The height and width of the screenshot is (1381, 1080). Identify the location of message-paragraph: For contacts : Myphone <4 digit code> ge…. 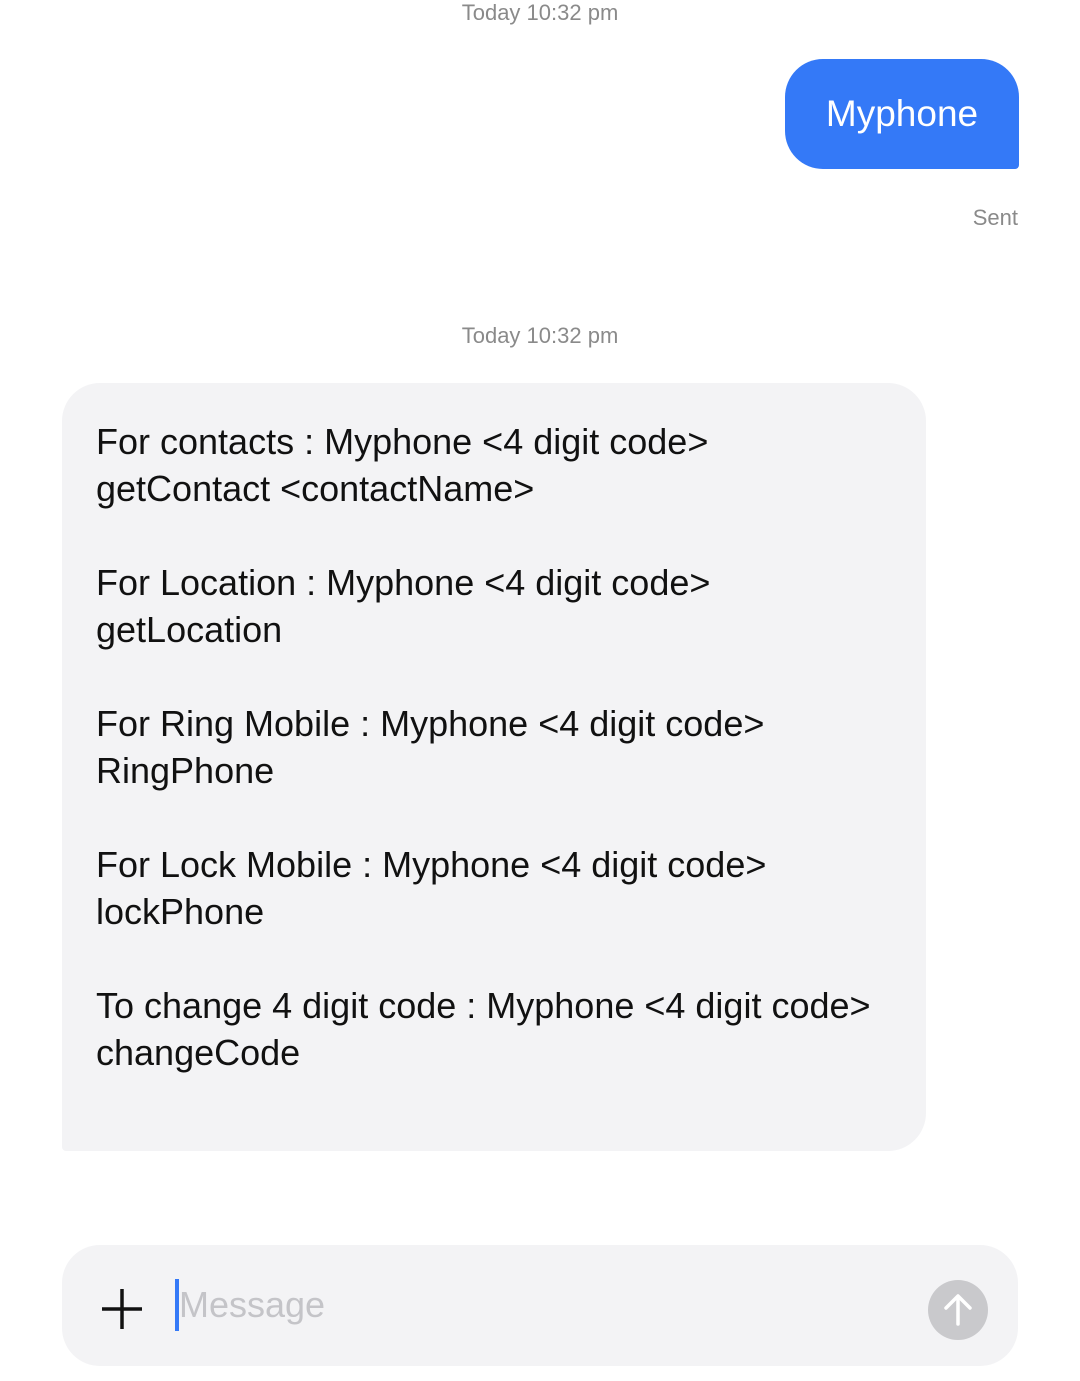
(402, 465).